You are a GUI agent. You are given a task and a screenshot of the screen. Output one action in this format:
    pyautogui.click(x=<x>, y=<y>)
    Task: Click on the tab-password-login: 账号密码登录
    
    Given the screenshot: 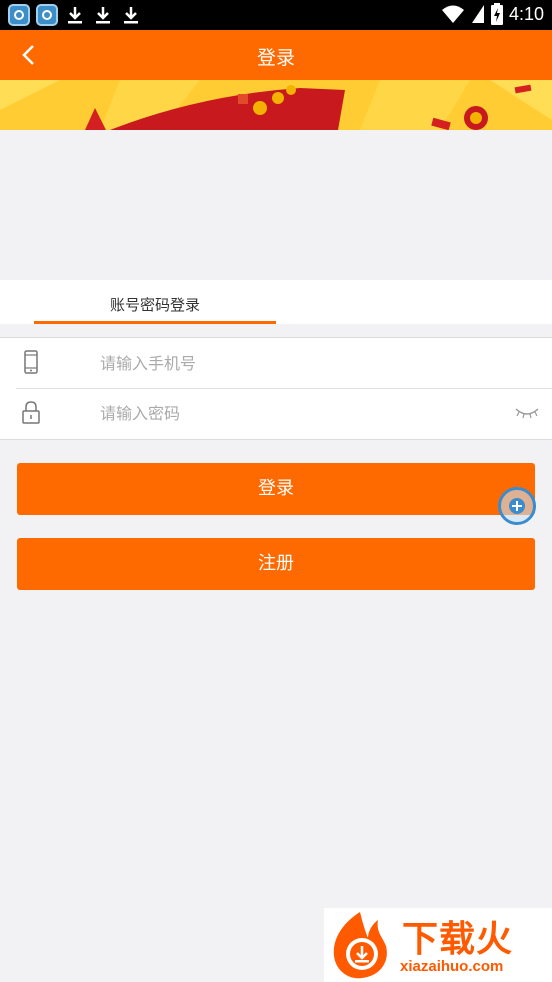 What is the action you would take?
    pyautogui.click(x=155, y=304)
    